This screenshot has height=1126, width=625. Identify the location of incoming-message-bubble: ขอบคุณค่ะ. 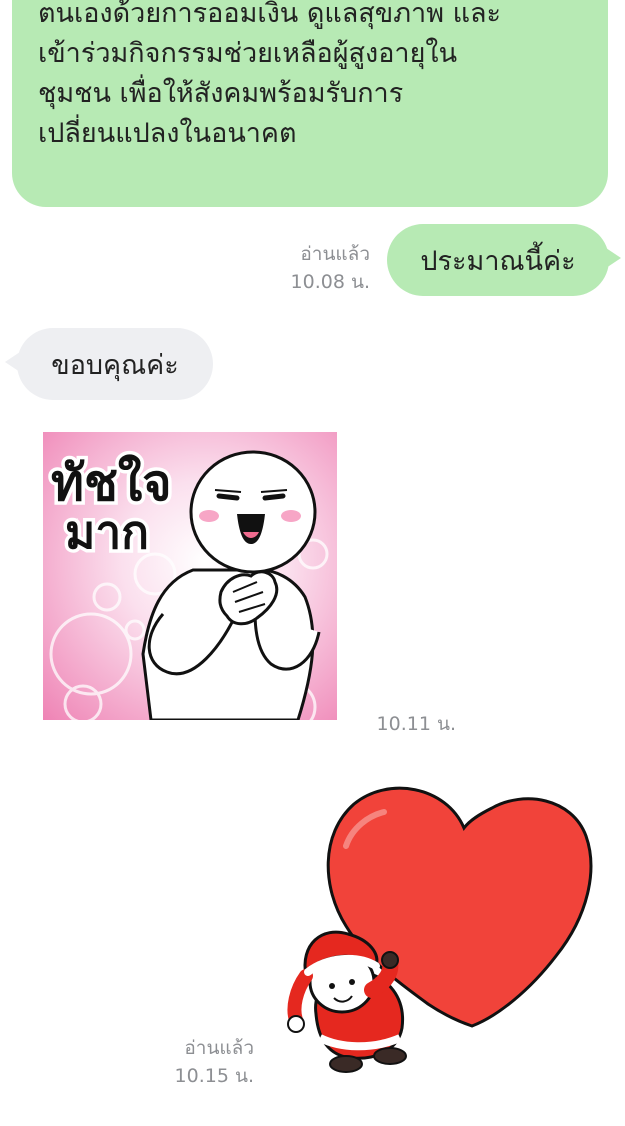
(109, 364).